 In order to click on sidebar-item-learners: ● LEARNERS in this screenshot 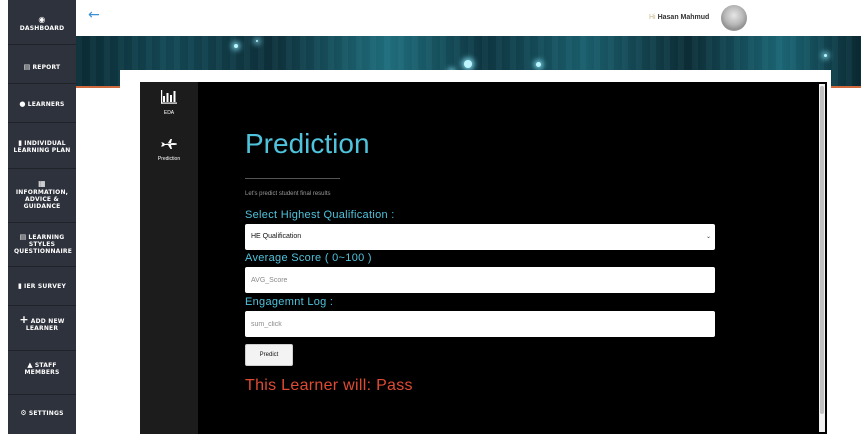, I will do `click(42, 104)`.